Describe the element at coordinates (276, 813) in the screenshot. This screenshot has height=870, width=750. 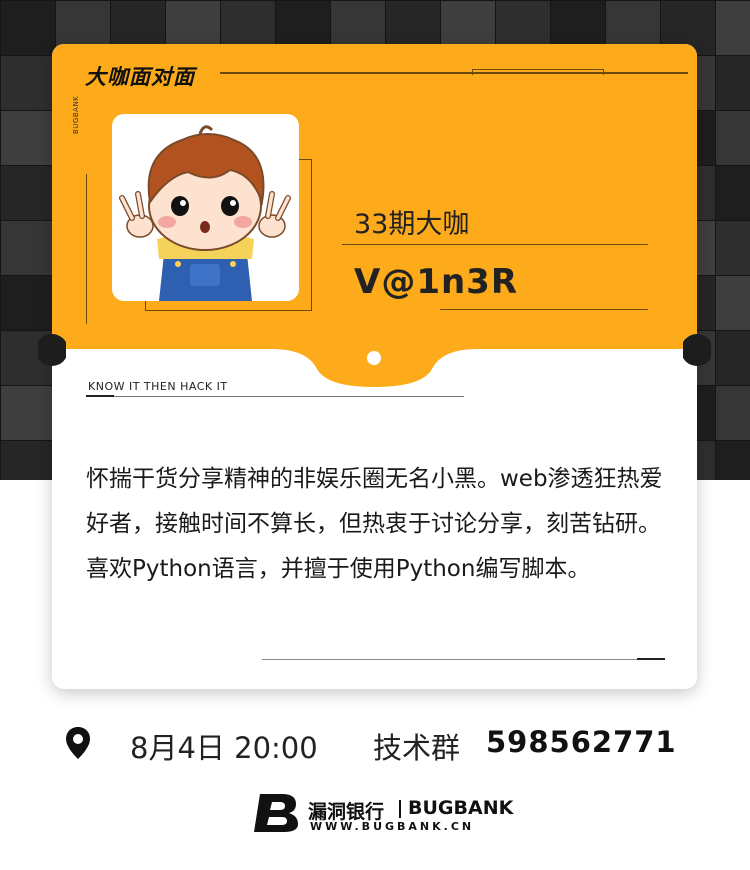
I see `bugbank-logo-icon` at that location.